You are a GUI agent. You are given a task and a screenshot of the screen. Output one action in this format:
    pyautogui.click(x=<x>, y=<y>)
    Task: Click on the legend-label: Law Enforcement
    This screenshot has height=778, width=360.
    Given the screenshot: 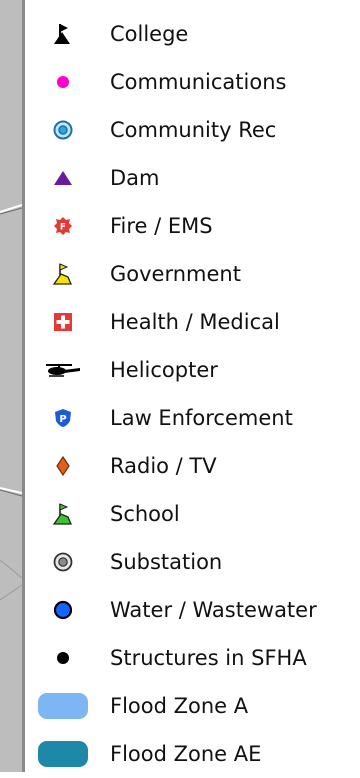 What is the action you would take?
    pyautogui.click(x=201, y=418)
    